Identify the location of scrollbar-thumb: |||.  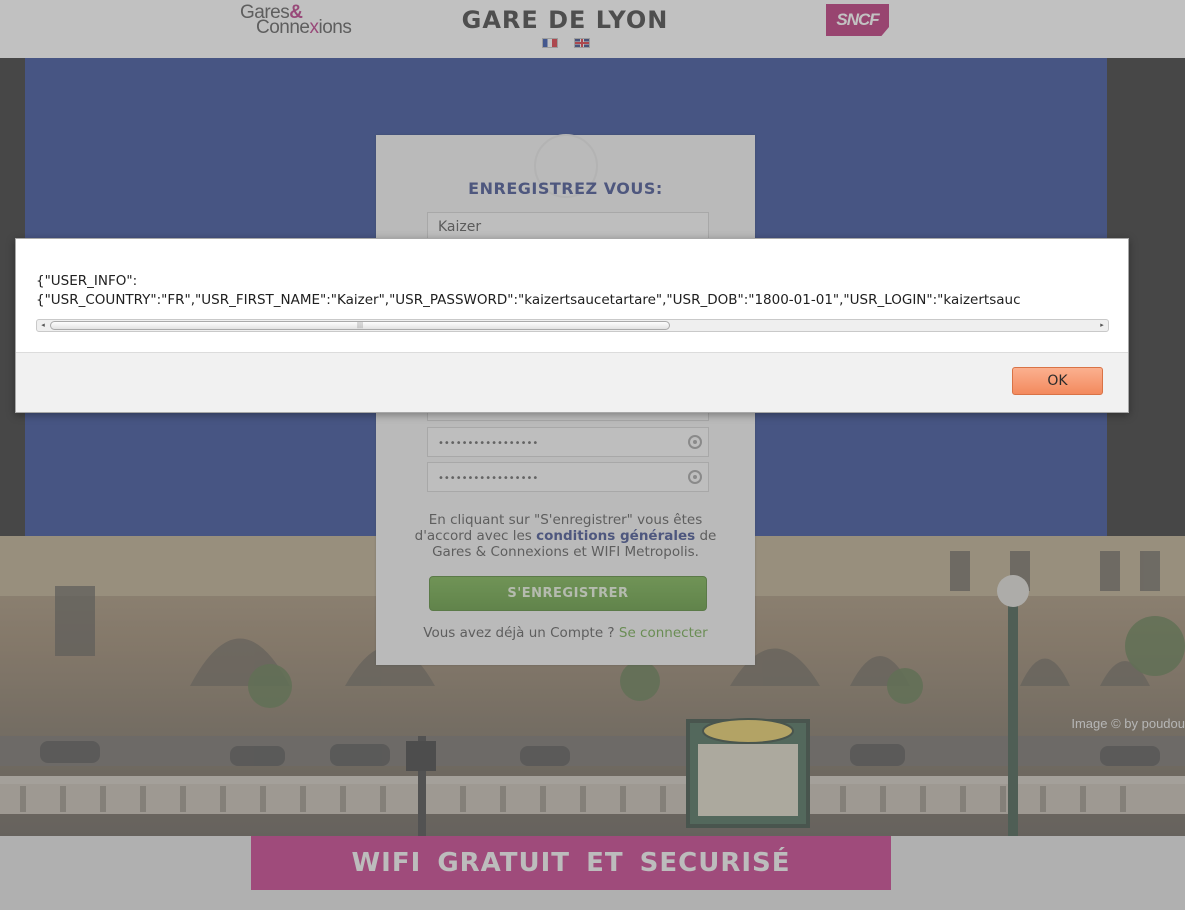
(360, 325).